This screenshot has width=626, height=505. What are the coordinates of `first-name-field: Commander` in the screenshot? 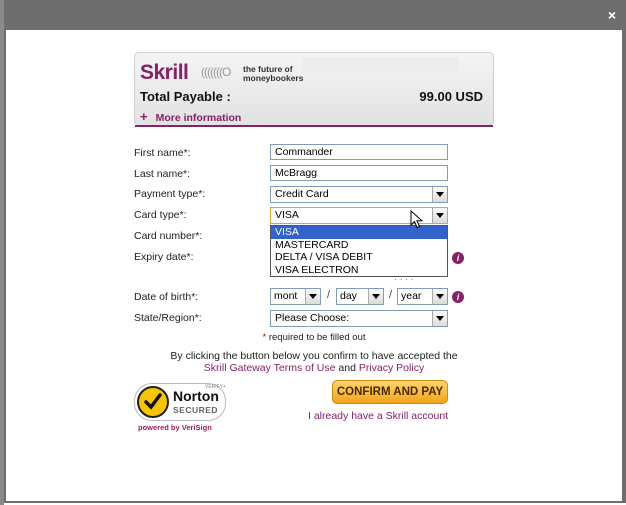 It's located at (359, 152).